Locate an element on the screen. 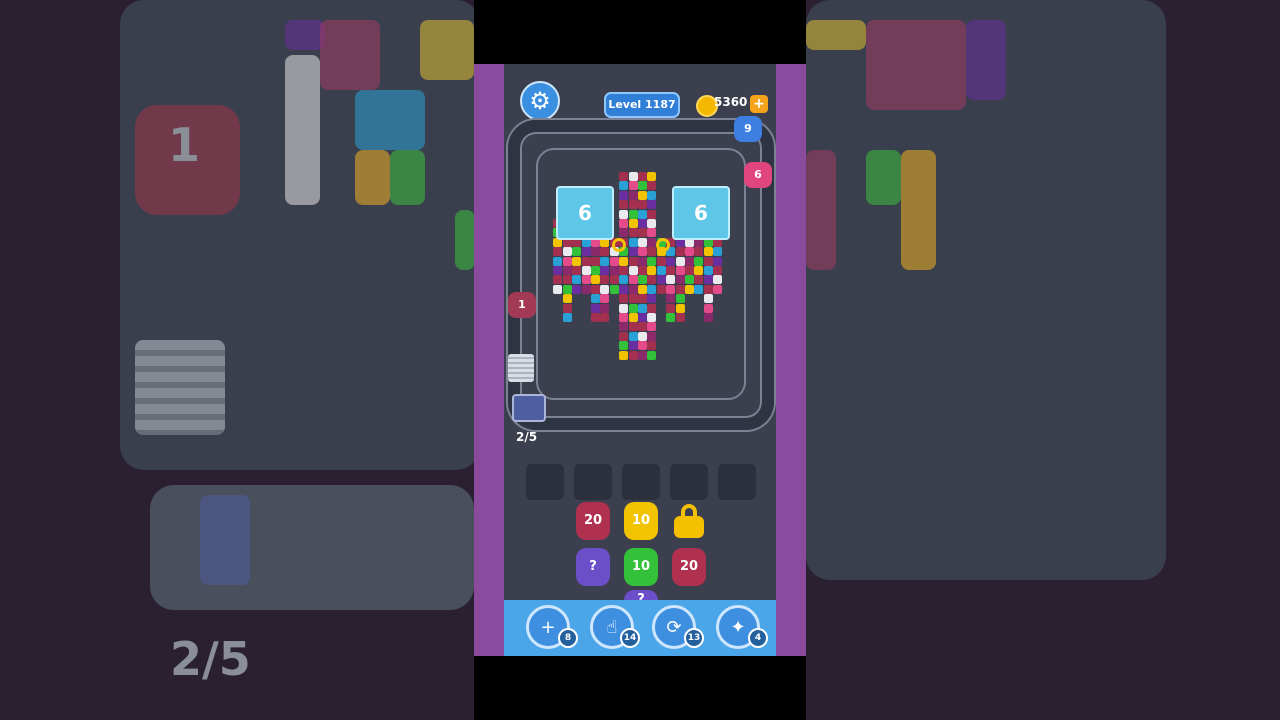 The height and width of the screenshot is (720, 1280). settings-button: ⚙ is located at coordinates (540, 101).